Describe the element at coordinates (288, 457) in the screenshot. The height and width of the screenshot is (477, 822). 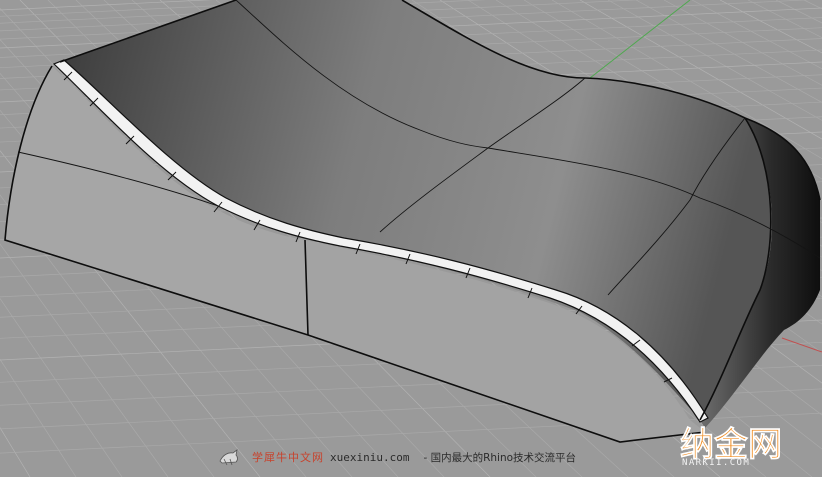
I see `watermark-brand: 学犀牛中文网` at that location.